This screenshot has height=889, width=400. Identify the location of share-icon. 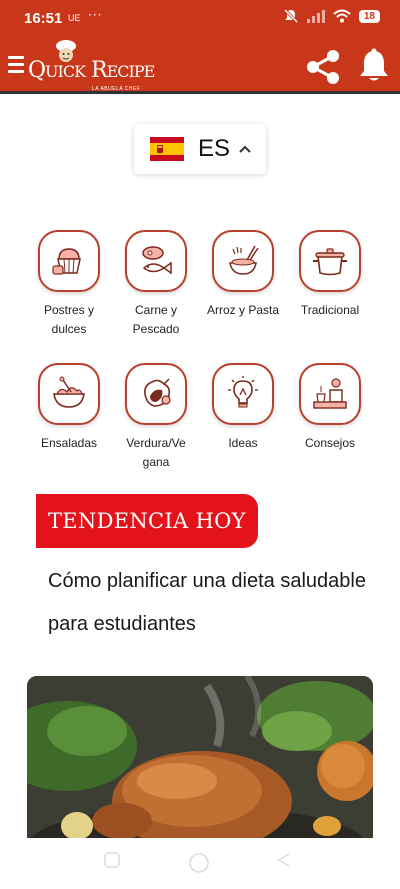
(323, 67).